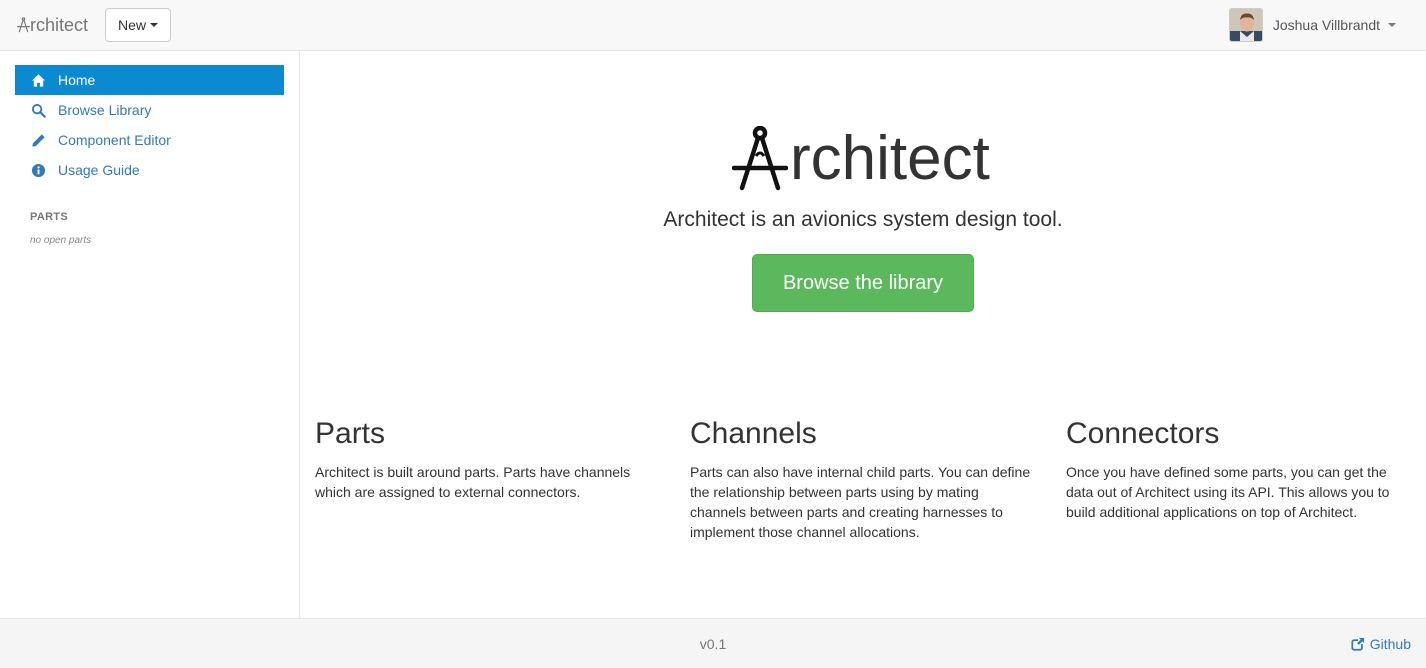 This screenshot has width=1426, height=668. I want to click on feature-title: Channels, so click(753, 433).